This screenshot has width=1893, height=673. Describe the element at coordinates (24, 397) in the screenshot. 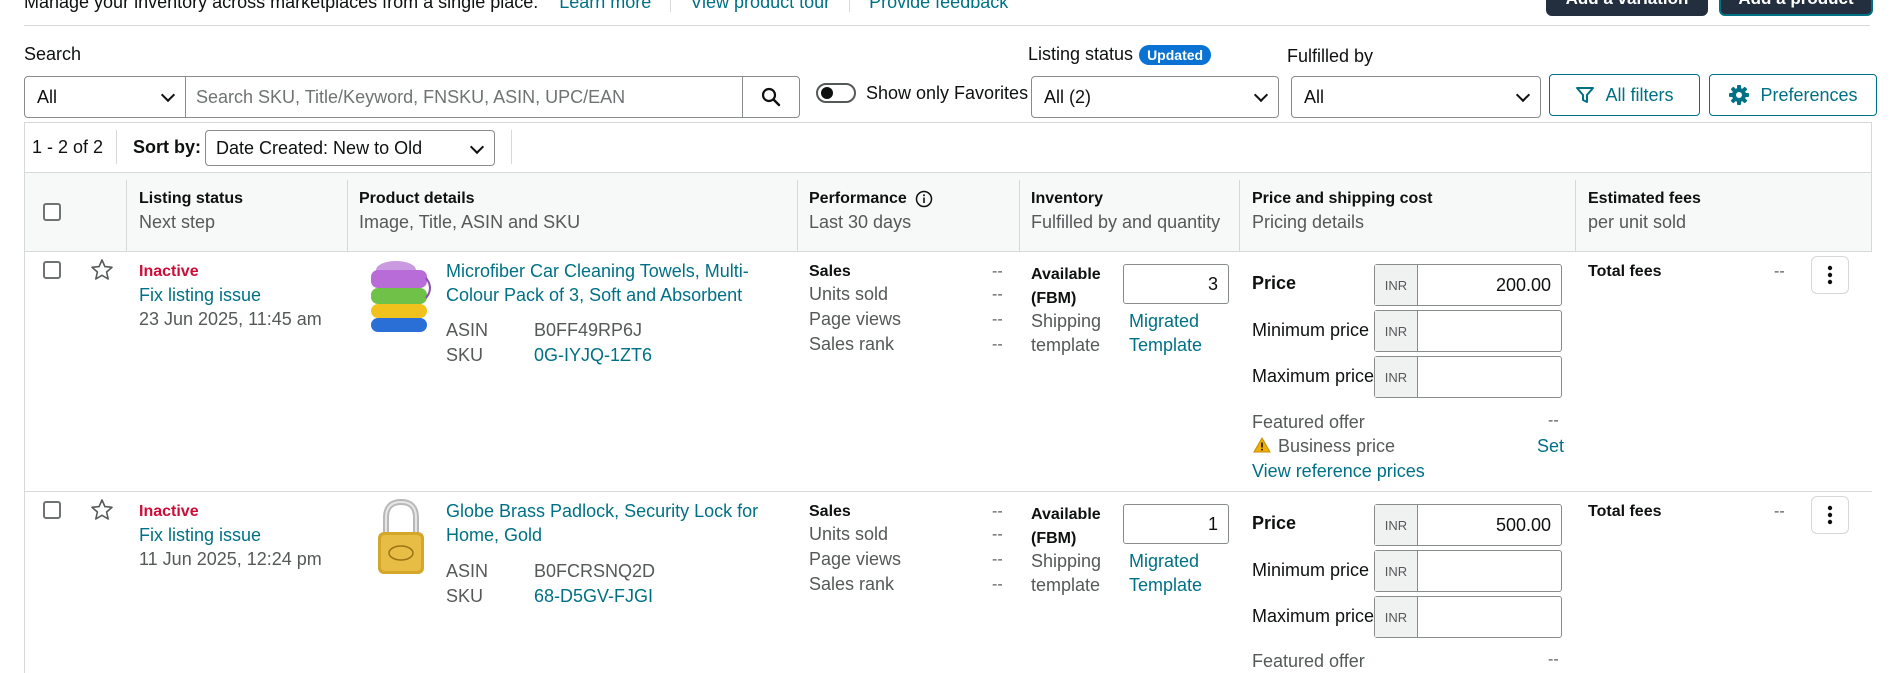

I see `table-border` at that location.